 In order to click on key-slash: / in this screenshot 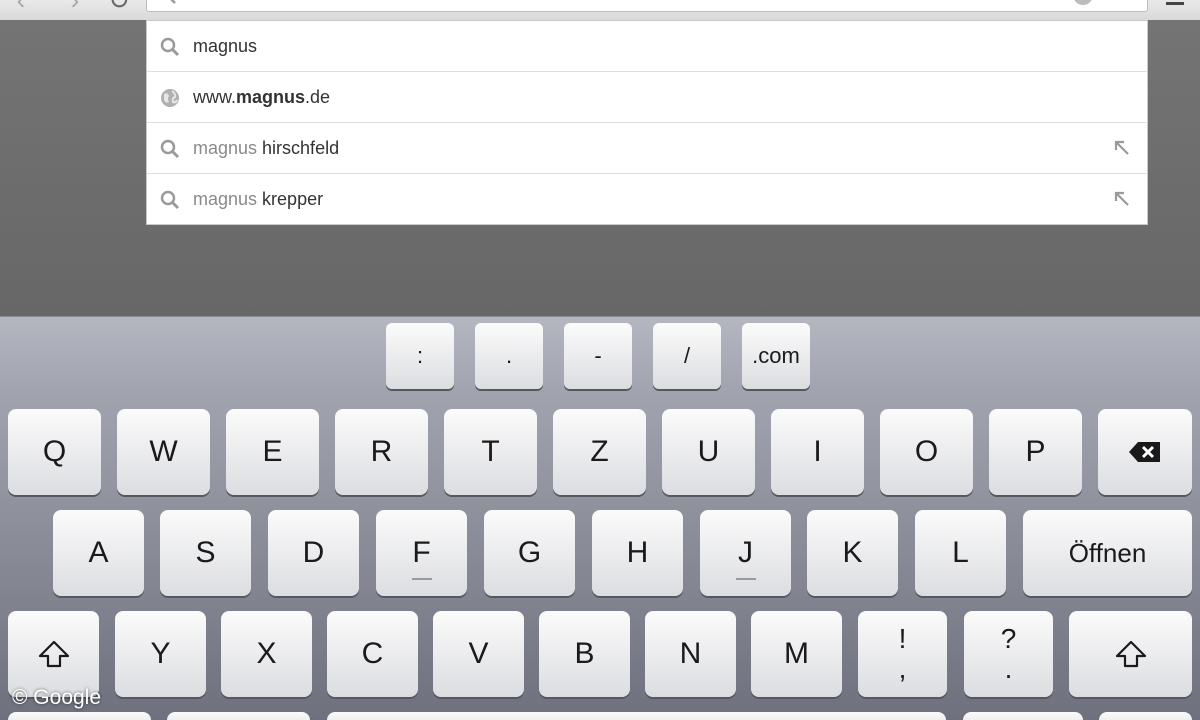, I will do `click(687, 356)`.